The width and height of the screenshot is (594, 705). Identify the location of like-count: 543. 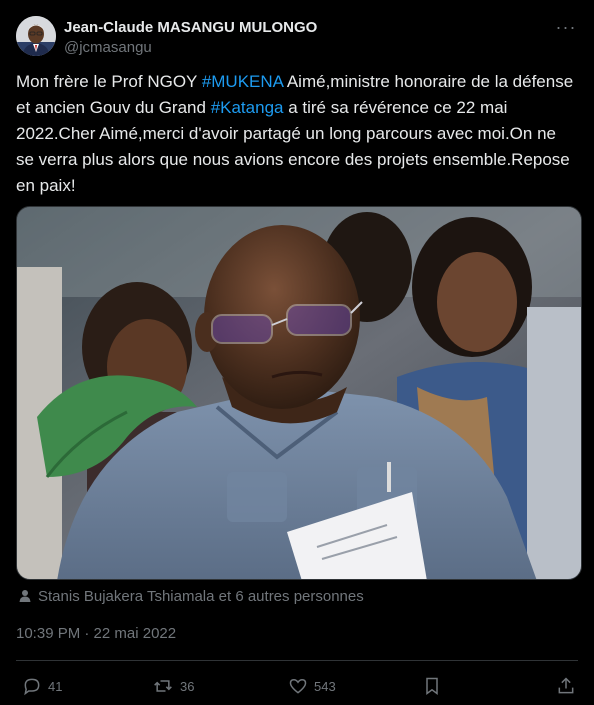
(325, 686).